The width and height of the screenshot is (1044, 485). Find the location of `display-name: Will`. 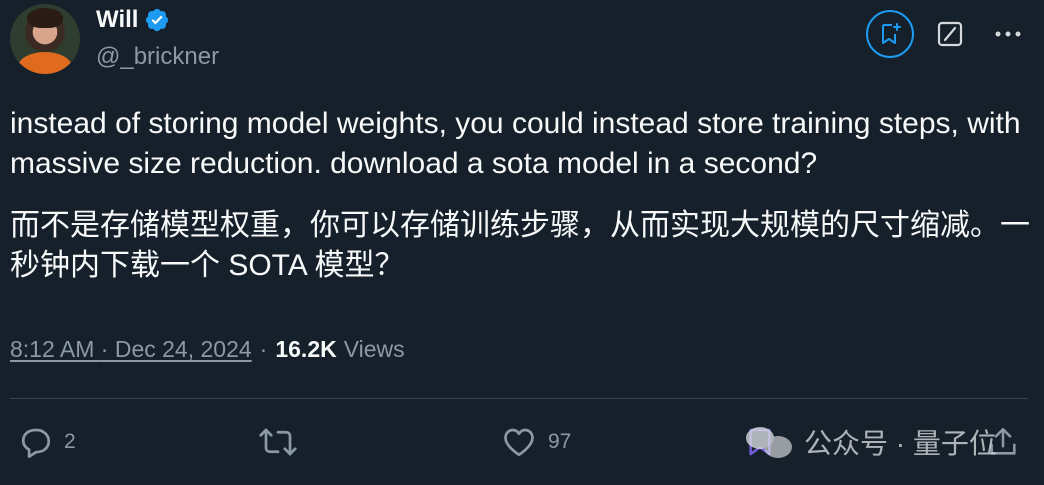

display-name: Will is located at coordinates (117, 20).